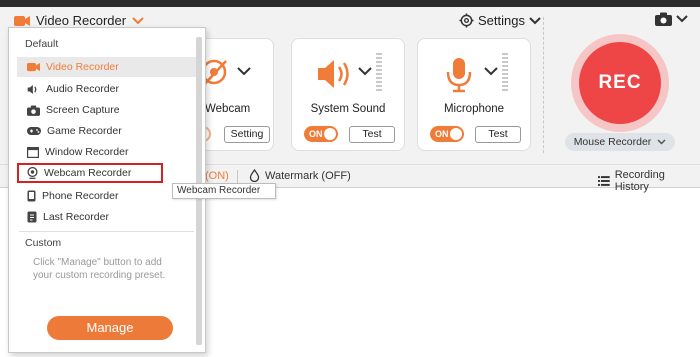 This screenshot has width=700, height=357. Describe the element at coordinates (82, 67) in the screenshot. I see `menu-item-label: Video Recorder` at that location.